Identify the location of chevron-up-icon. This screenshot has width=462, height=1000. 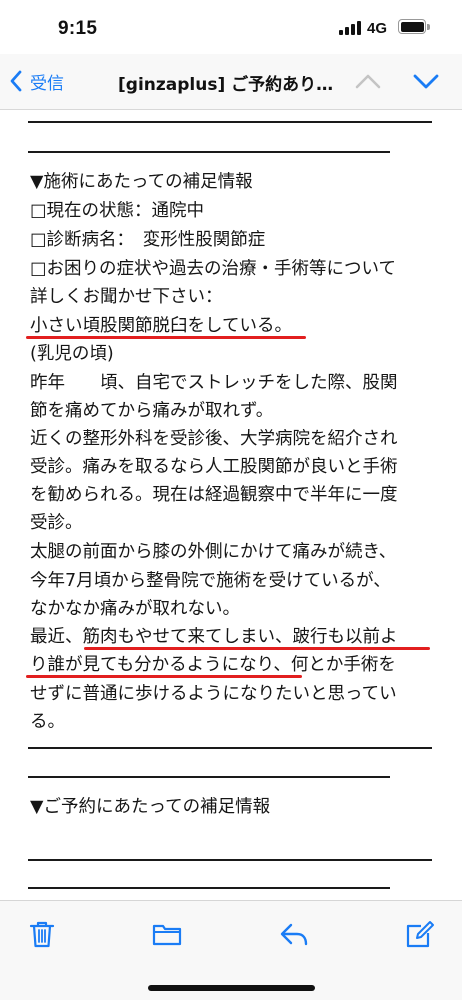
(368, 81).